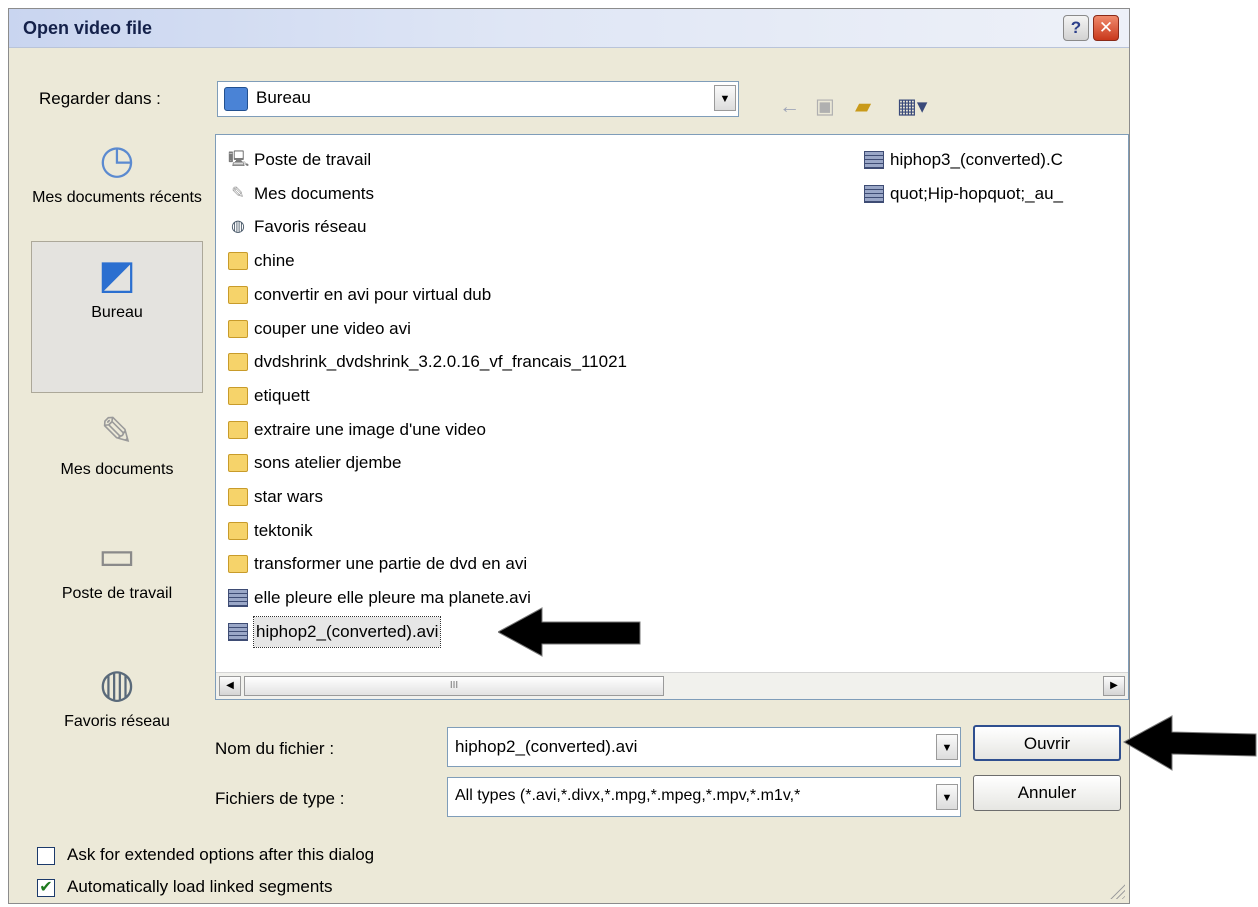 This screenshot has width=1258, height=907. What do you see at coordinates (789, 107) in the screenshot?
I see `back-icon: ←` at bounding box center [789, 107].